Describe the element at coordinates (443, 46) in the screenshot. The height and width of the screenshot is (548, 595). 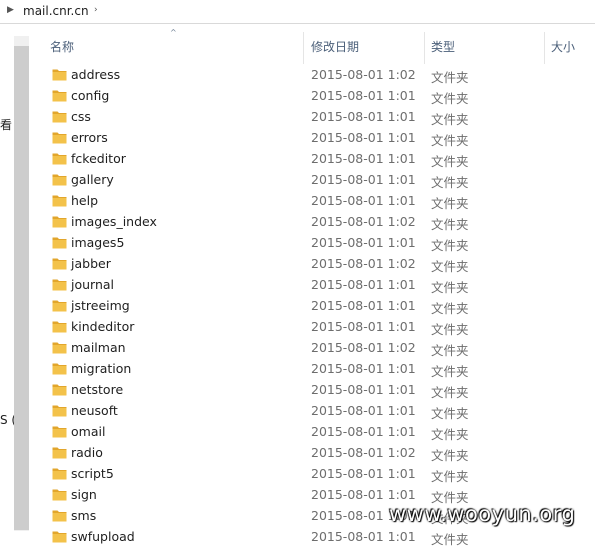
I see `column-header-type: 类型` at that location.